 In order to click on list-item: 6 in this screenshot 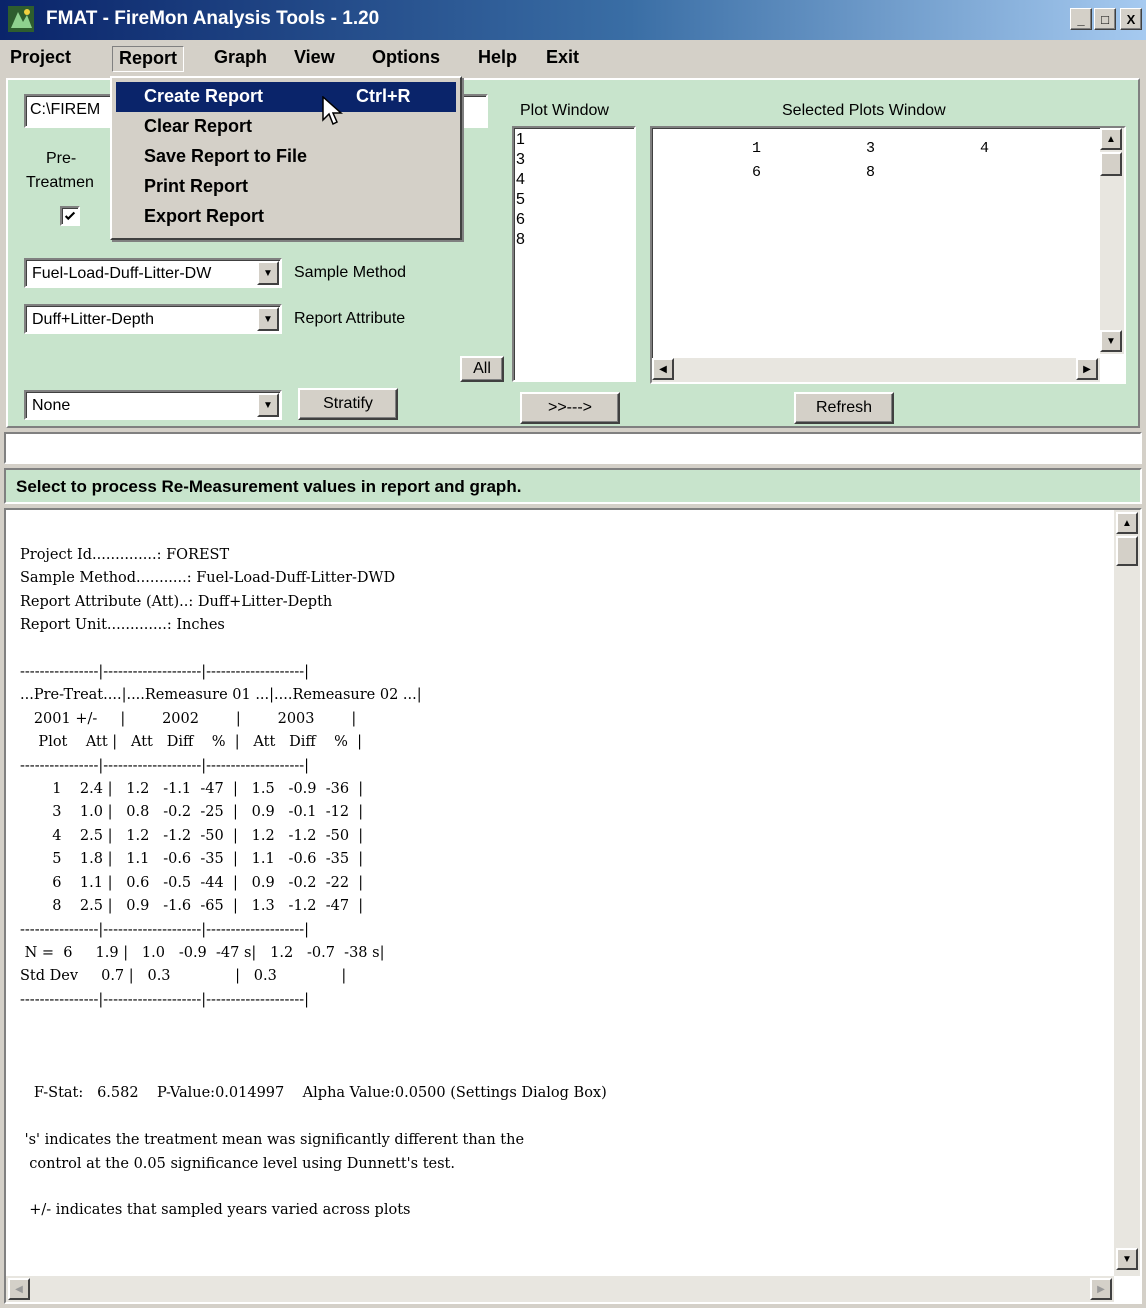, I will do `click(520, 220)`.